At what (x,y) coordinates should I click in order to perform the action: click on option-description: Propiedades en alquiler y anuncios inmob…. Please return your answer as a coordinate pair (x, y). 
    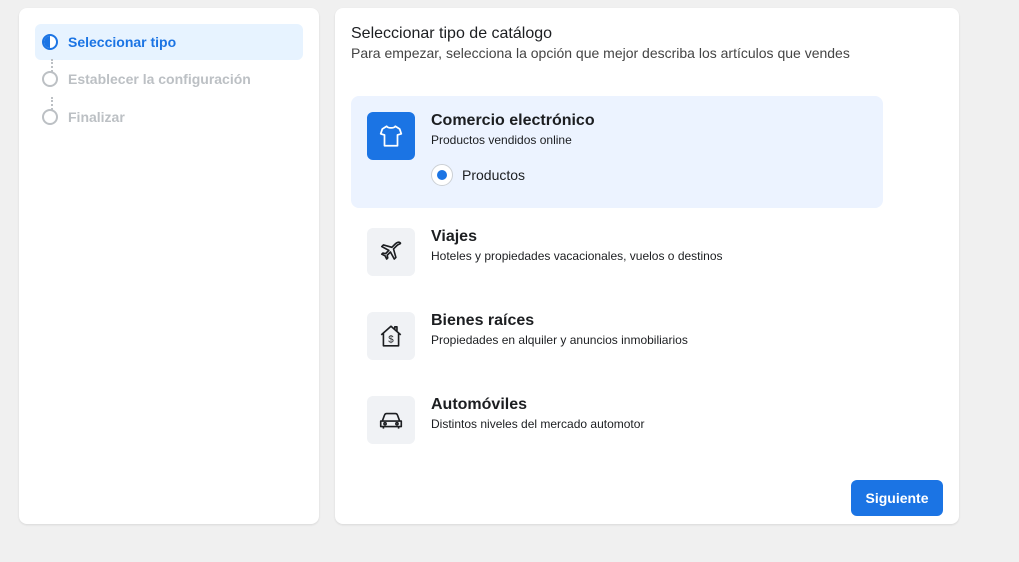
    Looking at the image, I should click on (559, 340).